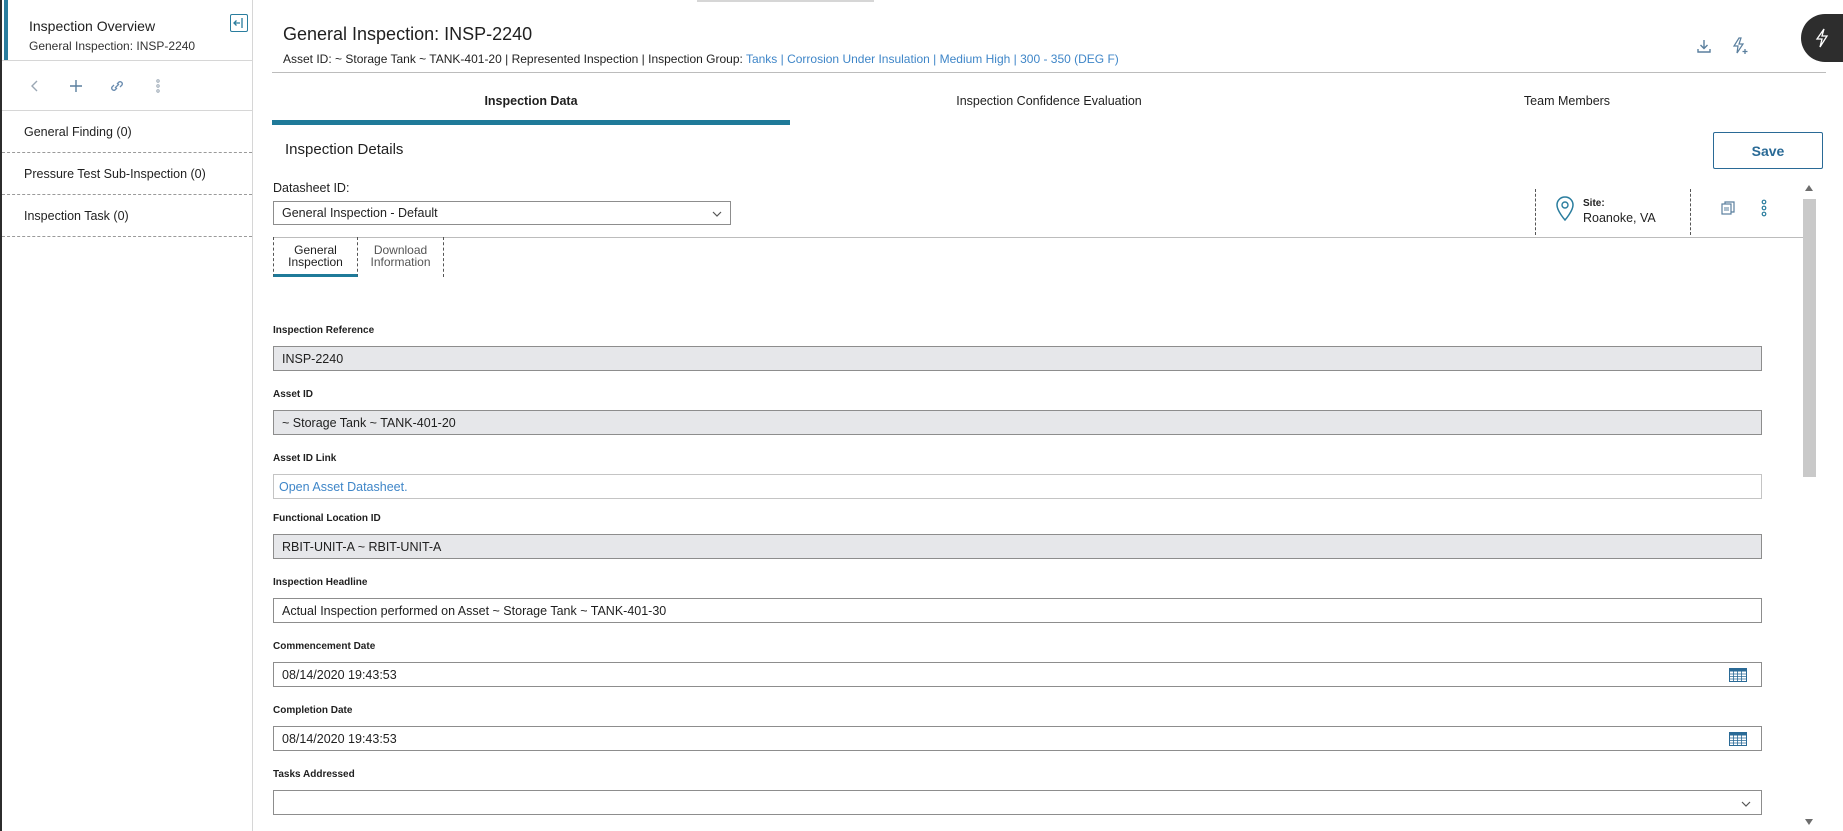 The image size is (1843, 831). Describe the element at coordinates (1049, 72) in the screenshot. I see `header-divider` at that location.